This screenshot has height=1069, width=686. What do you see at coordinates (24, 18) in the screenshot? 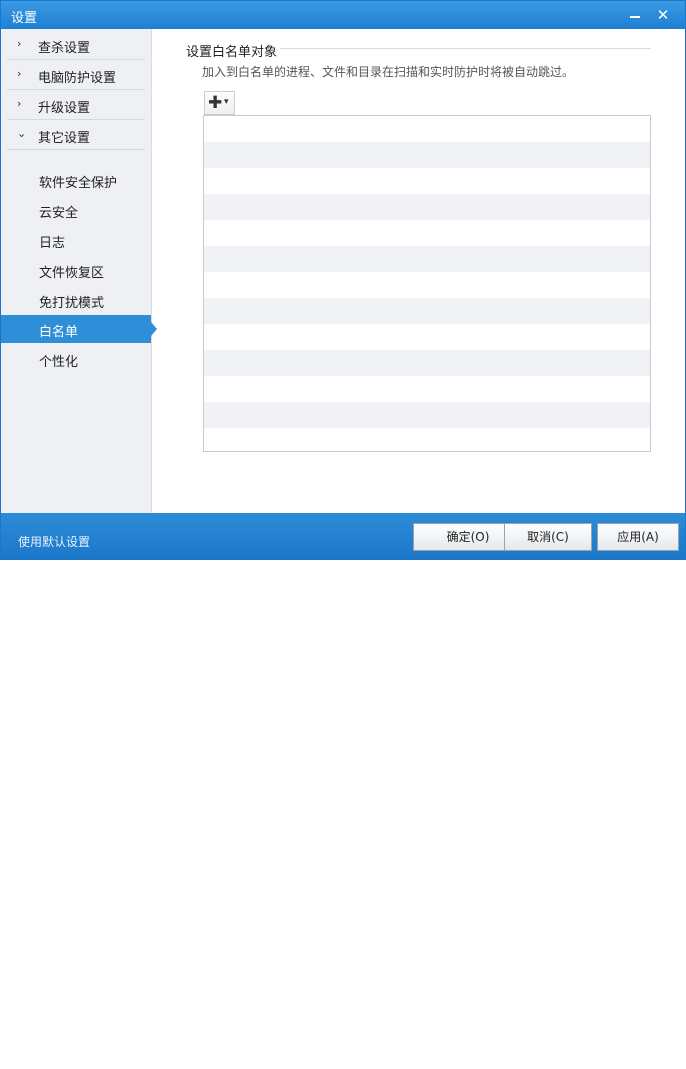
I see `window-title: 设置` at bounding box center [24, 18].